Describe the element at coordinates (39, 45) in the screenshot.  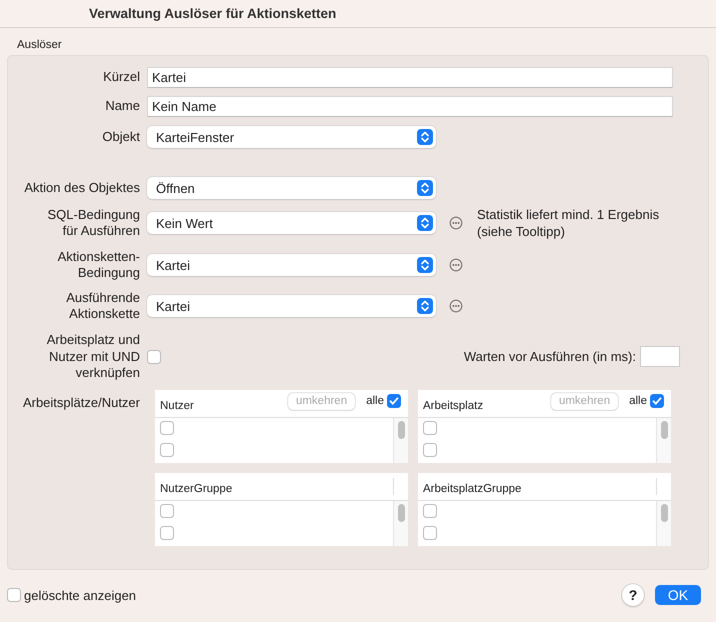
I see `section-title: Auslöser` at that location.